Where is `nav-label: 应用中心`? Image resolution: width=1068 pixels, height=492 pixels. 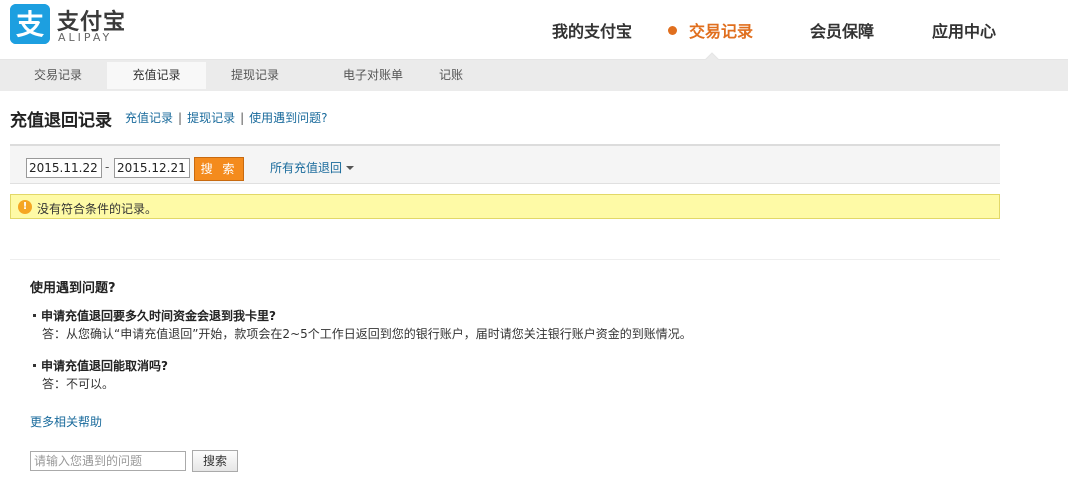 nav-label: 应用中心 is located at coordinates (964, 31).